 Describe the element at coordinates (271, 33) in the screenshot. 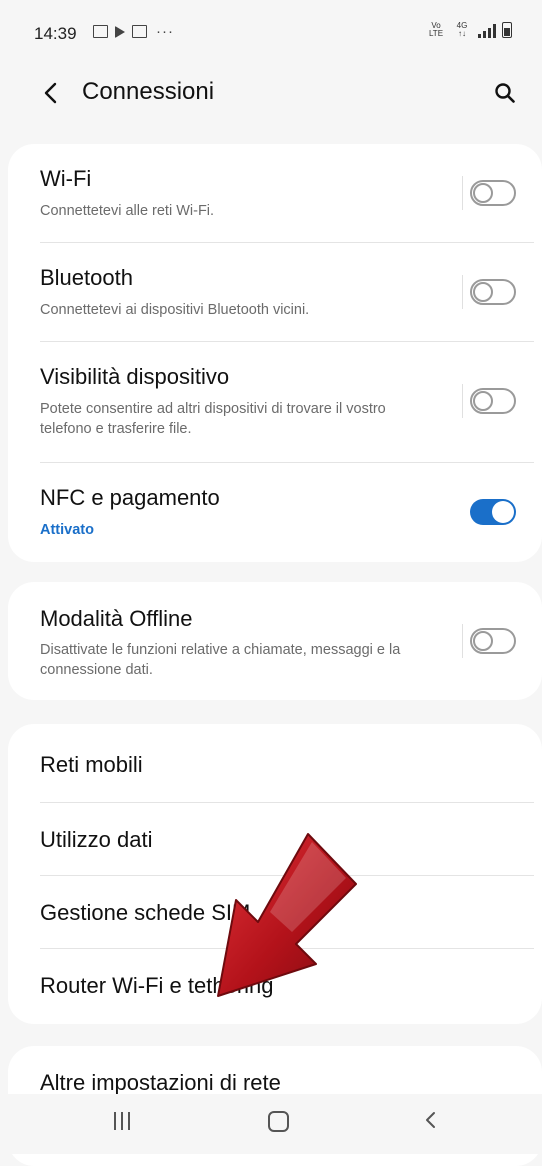

I see `status-bar: 14:39 ··· Vo LTE 4G ↑↓` at that location.